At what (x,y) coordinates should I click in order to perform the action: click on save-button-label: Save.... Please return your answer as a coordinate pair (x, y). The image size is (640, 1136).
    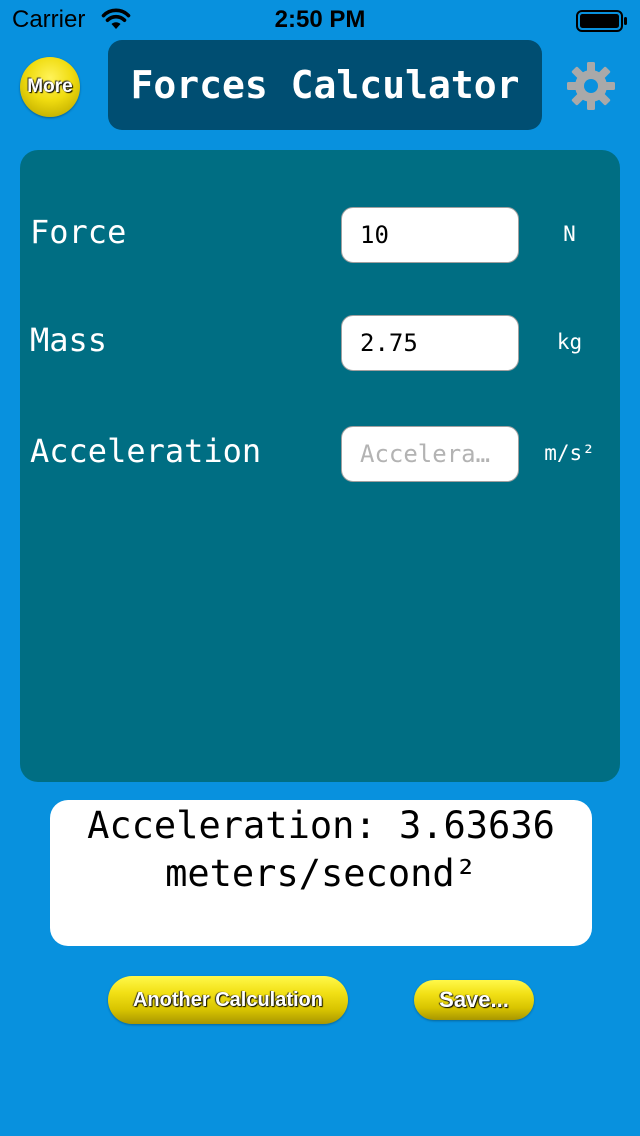
    Looking at the image, I should click on (474, 999).